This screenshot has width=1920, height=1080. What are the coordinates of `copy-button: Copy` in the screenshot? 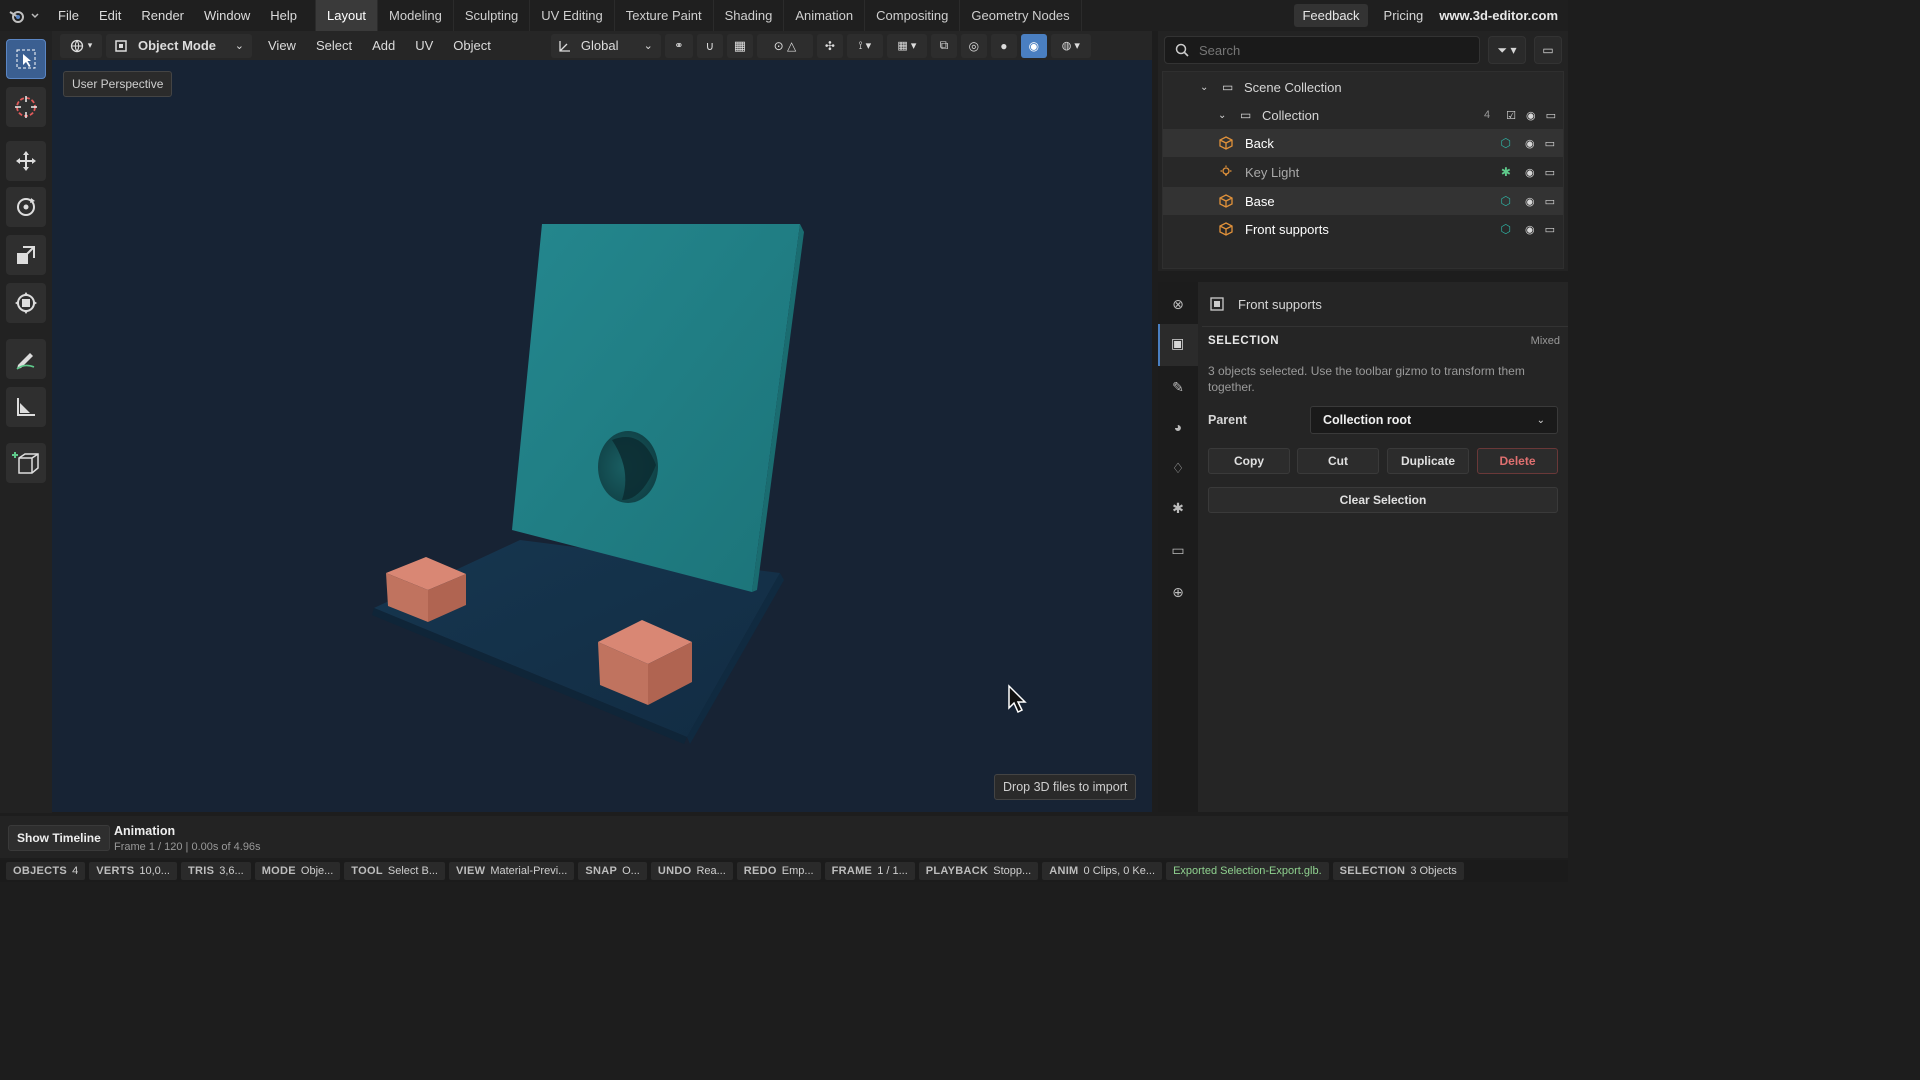 It's located at (1249, 461).